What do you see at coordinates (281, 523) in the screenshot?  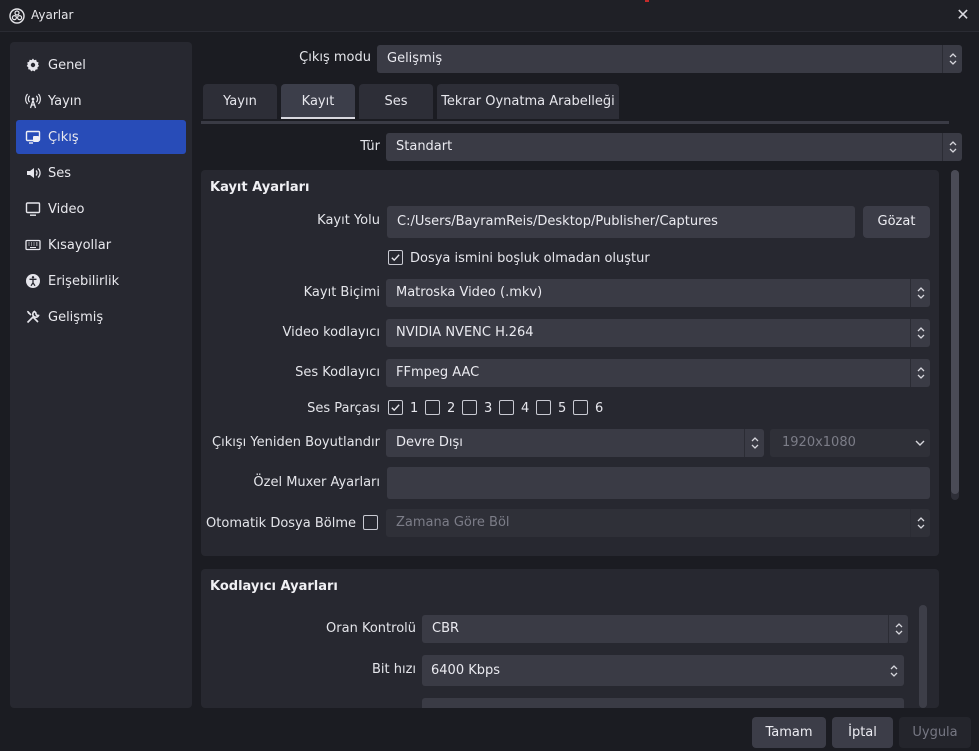 I see `auto-split-label: Otomatik Dosya Bölme` at bounding box center [281, 523].